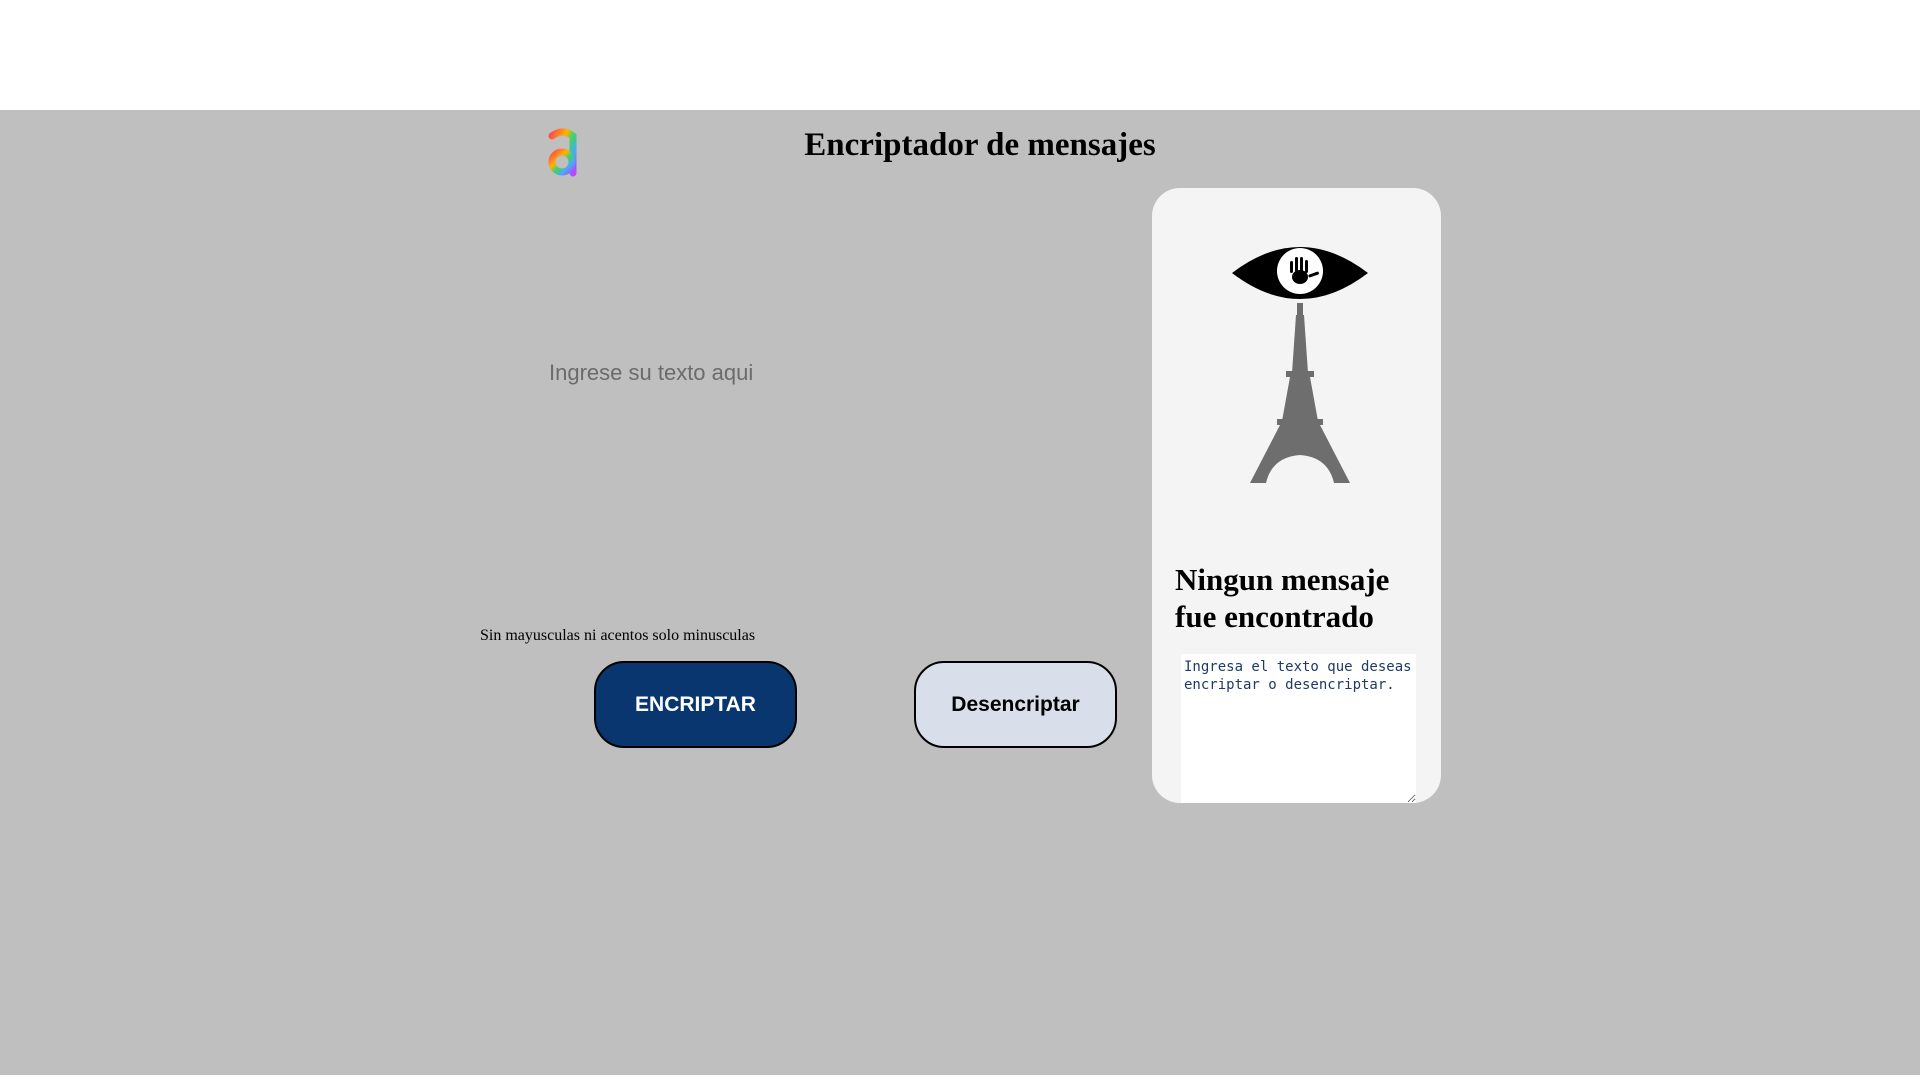 This screenshot has width=1920, height=1080. What do you see at coordinates (1300, 365) in the screenshot?
I see `eye-eiffel-tower-icon` at bounding box center [1300, 365].